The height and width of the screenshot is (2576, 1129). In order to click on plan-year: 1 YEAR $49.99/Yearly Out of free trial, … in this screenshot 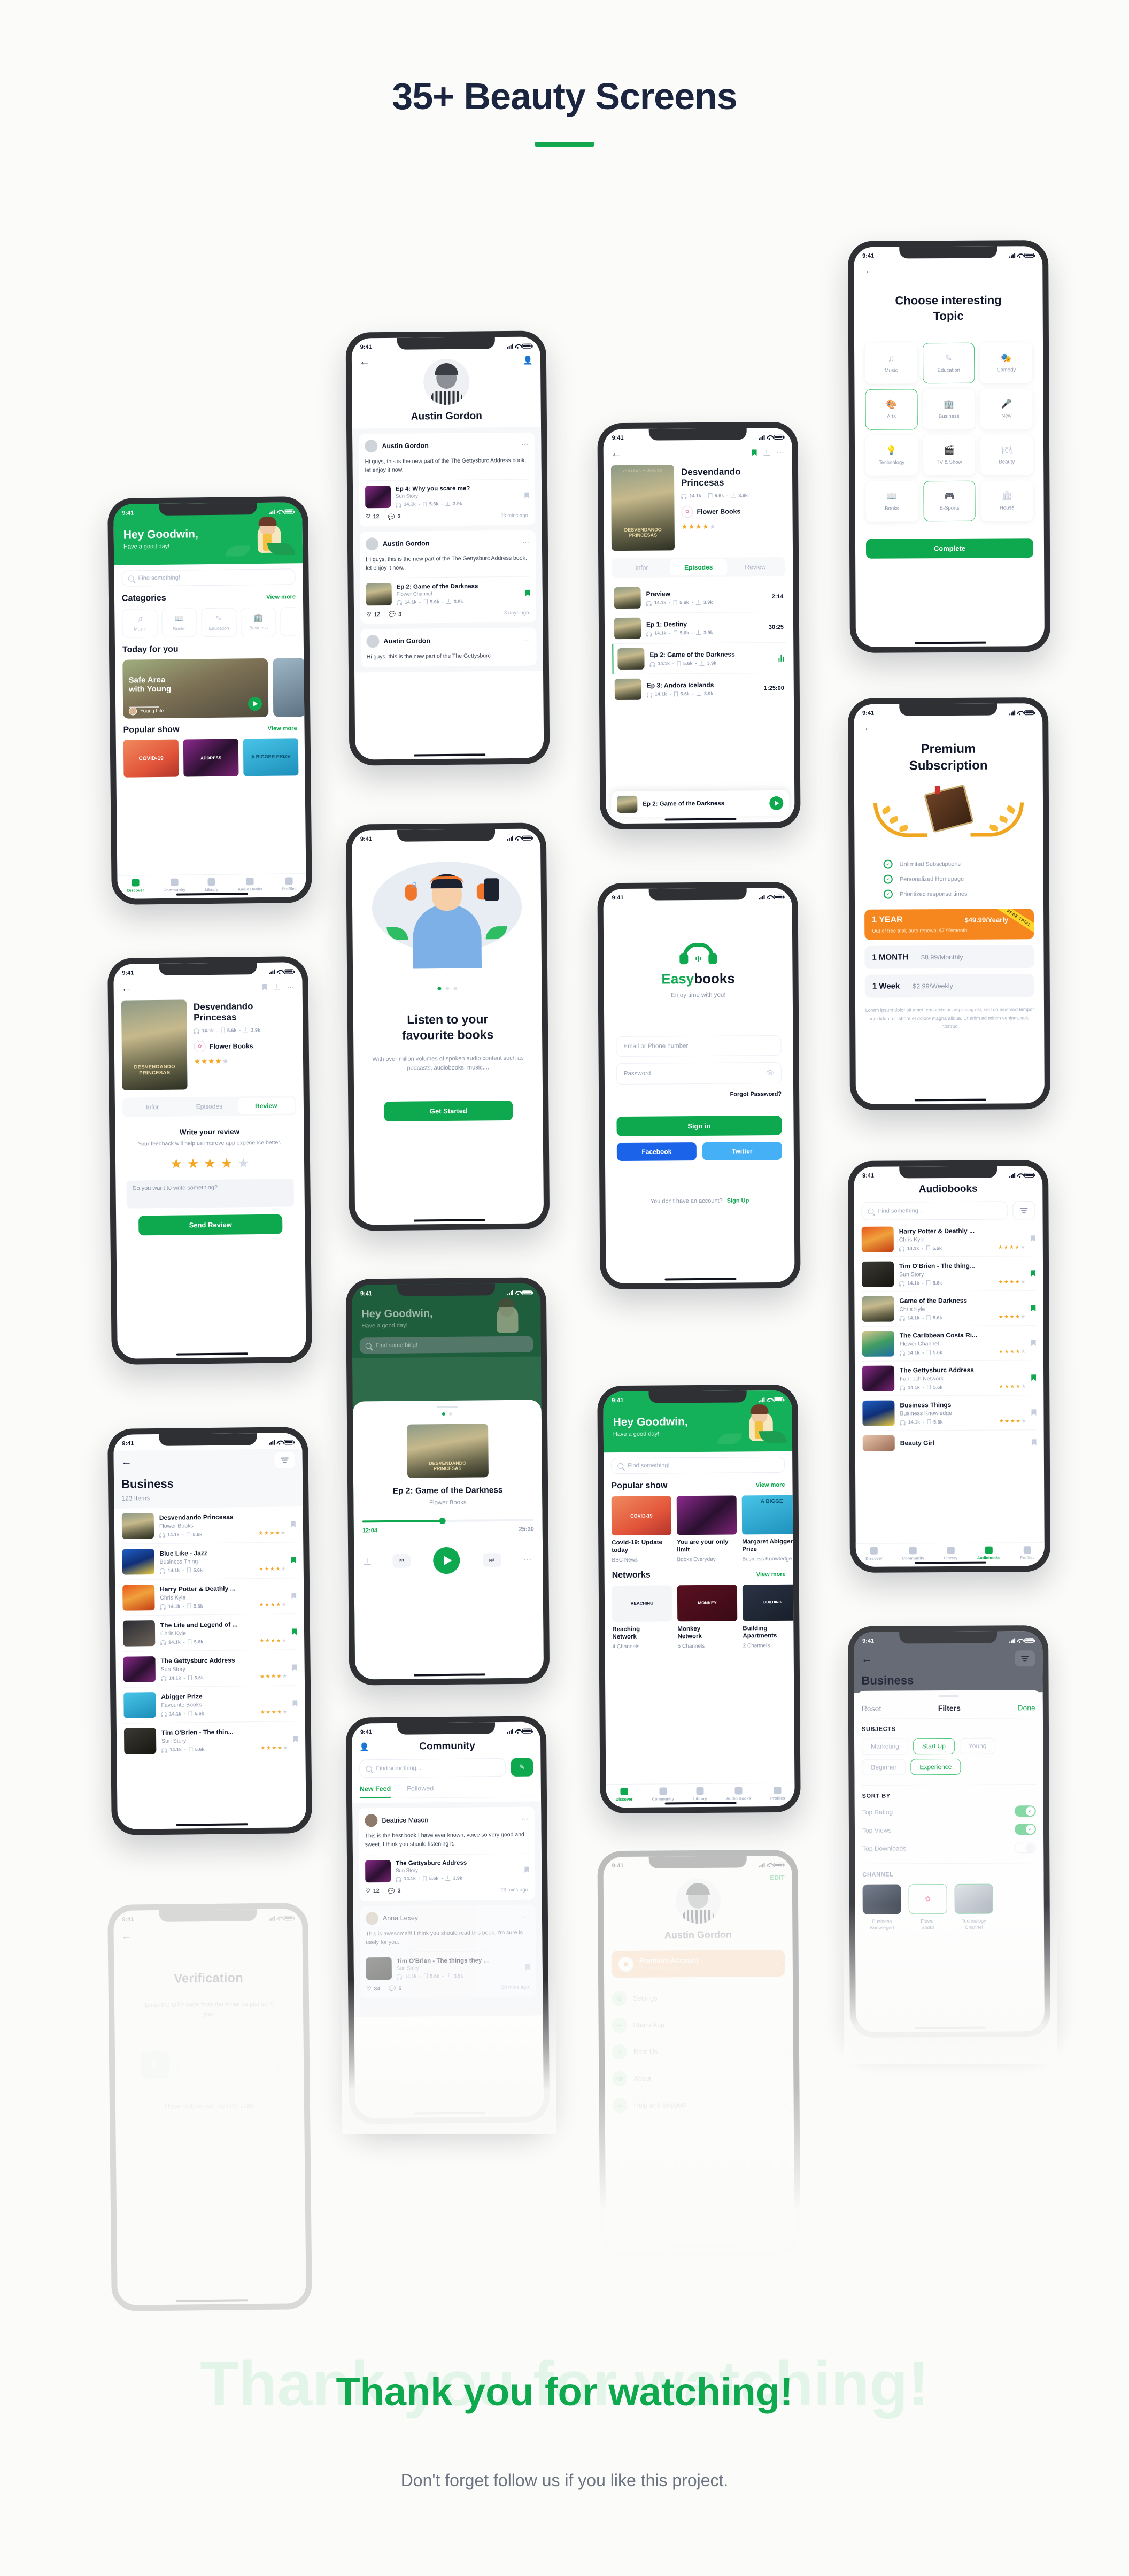, I will do `click(949, 925)`.